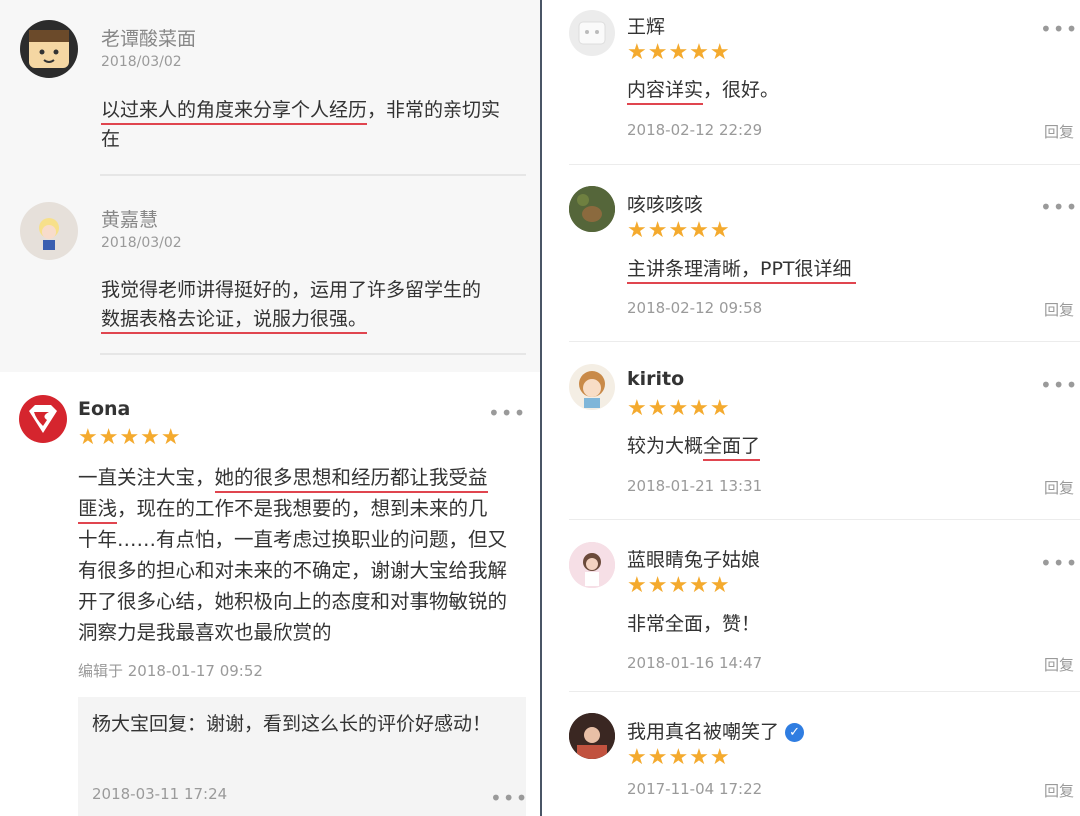 Image resolution: width=1080 pixels, height=816 pixels. I want to click on reply-timestamp: 2018-03-11 17:24, so click(160, 794).